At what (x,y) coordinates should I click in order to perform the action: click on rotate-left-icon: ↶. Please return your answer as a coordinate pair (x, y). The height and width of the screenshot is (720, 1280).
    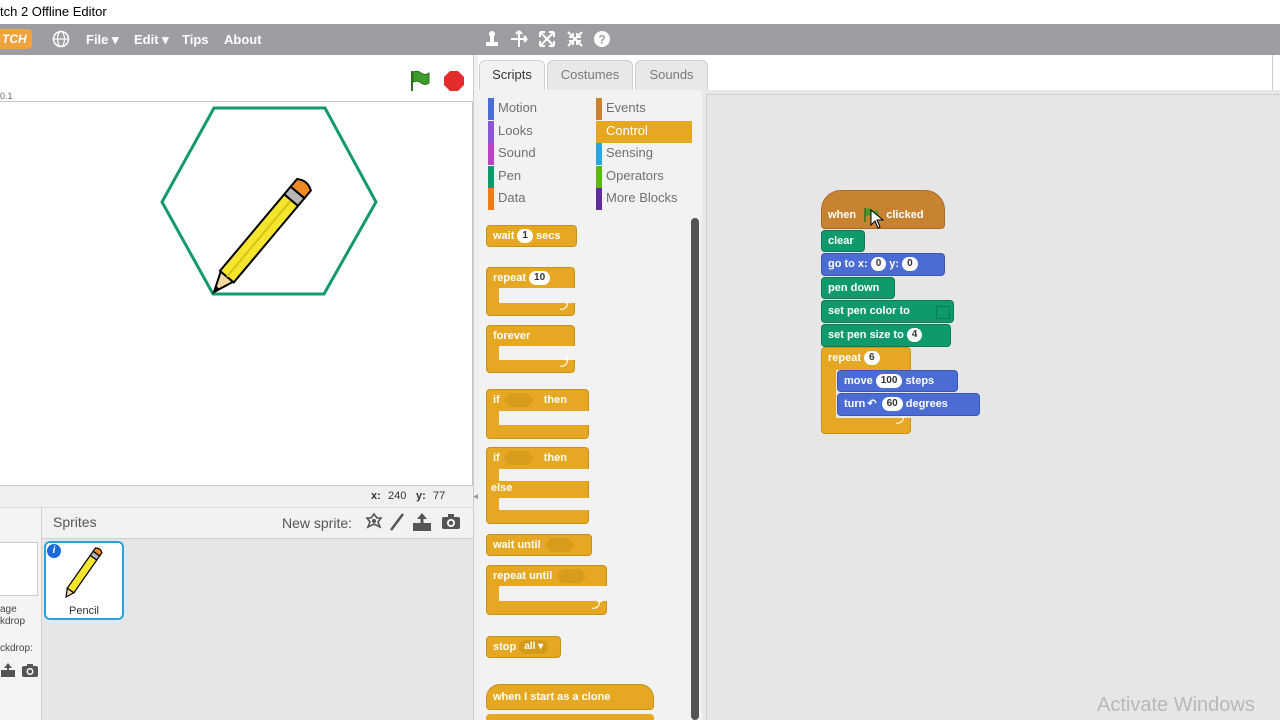
    Looking at the image, I should click on (872, 404).